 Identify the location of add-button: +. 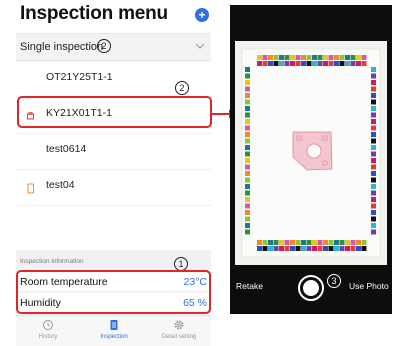
(202, 15).